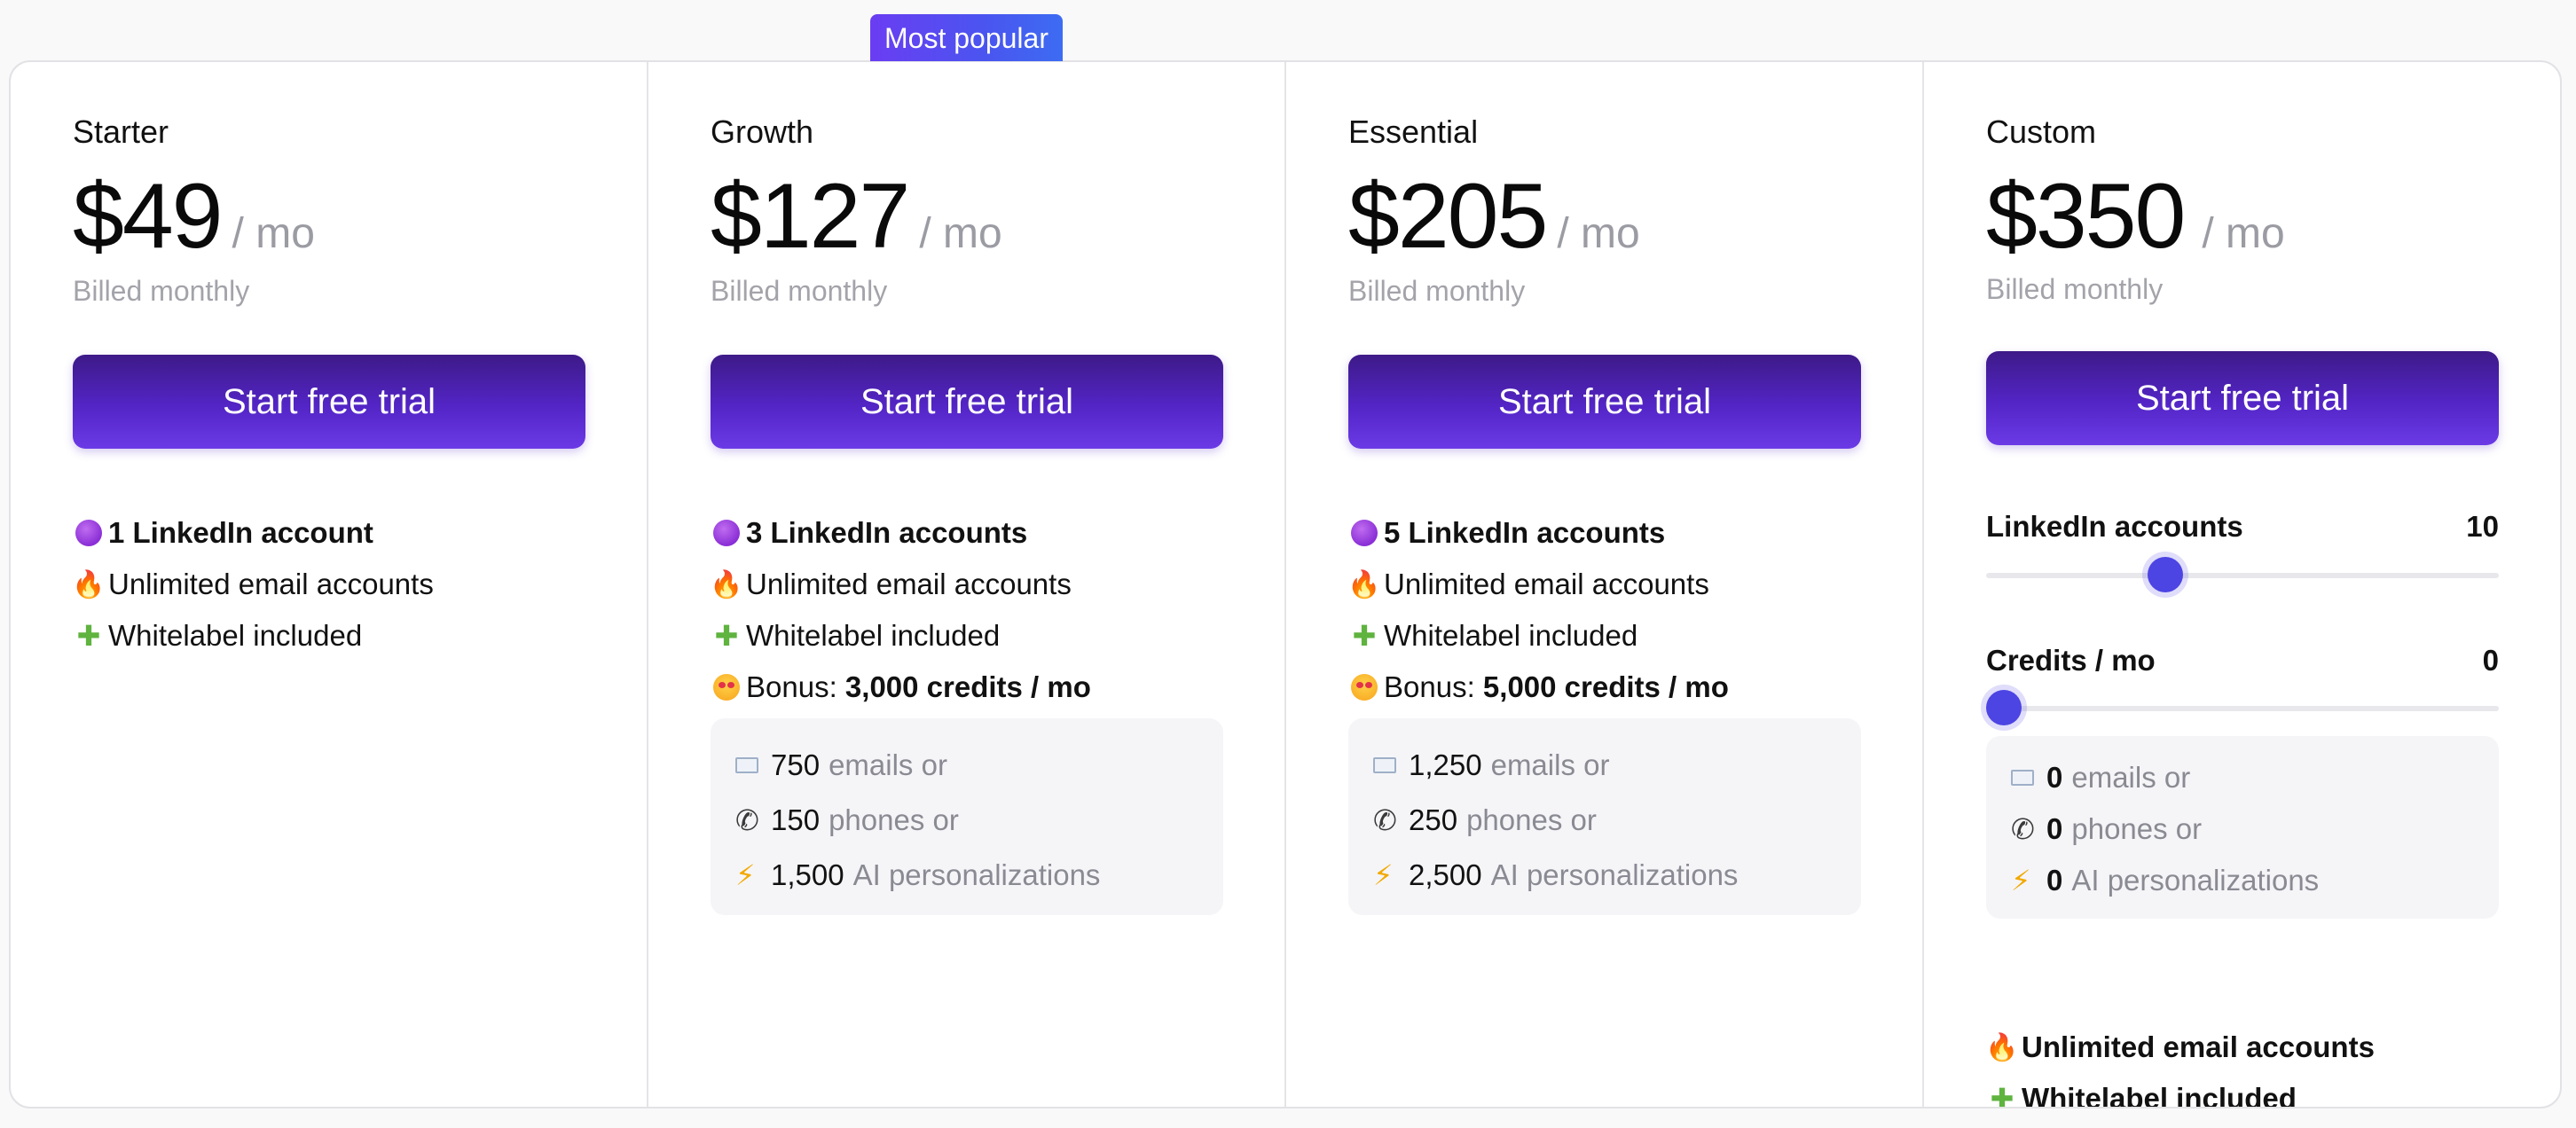 Image resolution: width=2576 pixels, height=1128 pixels. I want to click on envelope-icon, so click(1389, 765).